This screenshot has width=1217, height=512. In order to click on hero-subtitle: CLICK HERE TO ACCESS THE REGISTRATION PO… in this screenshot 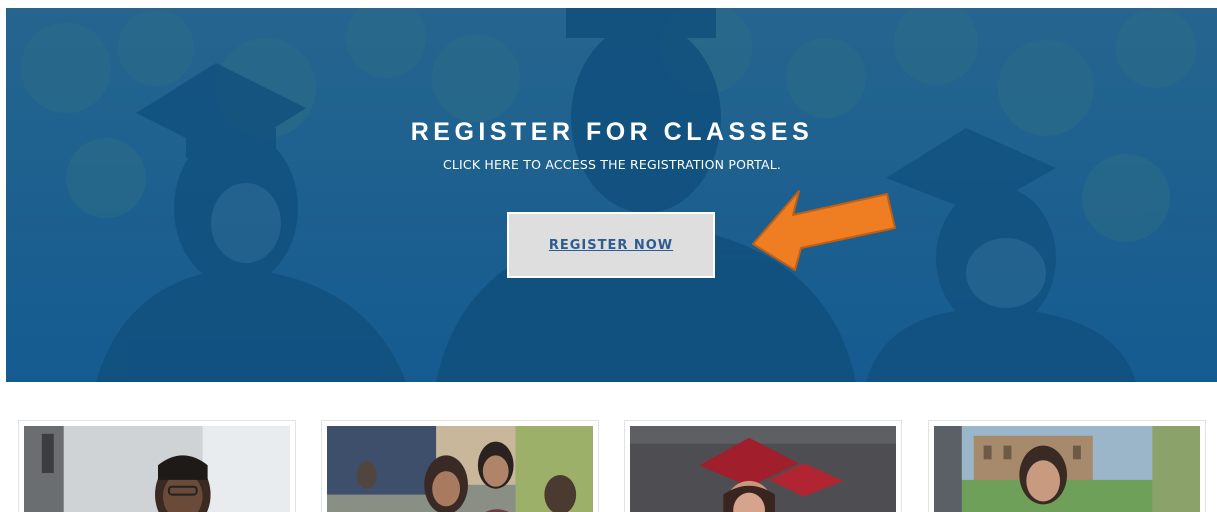, I will do `click(611, 164)`.